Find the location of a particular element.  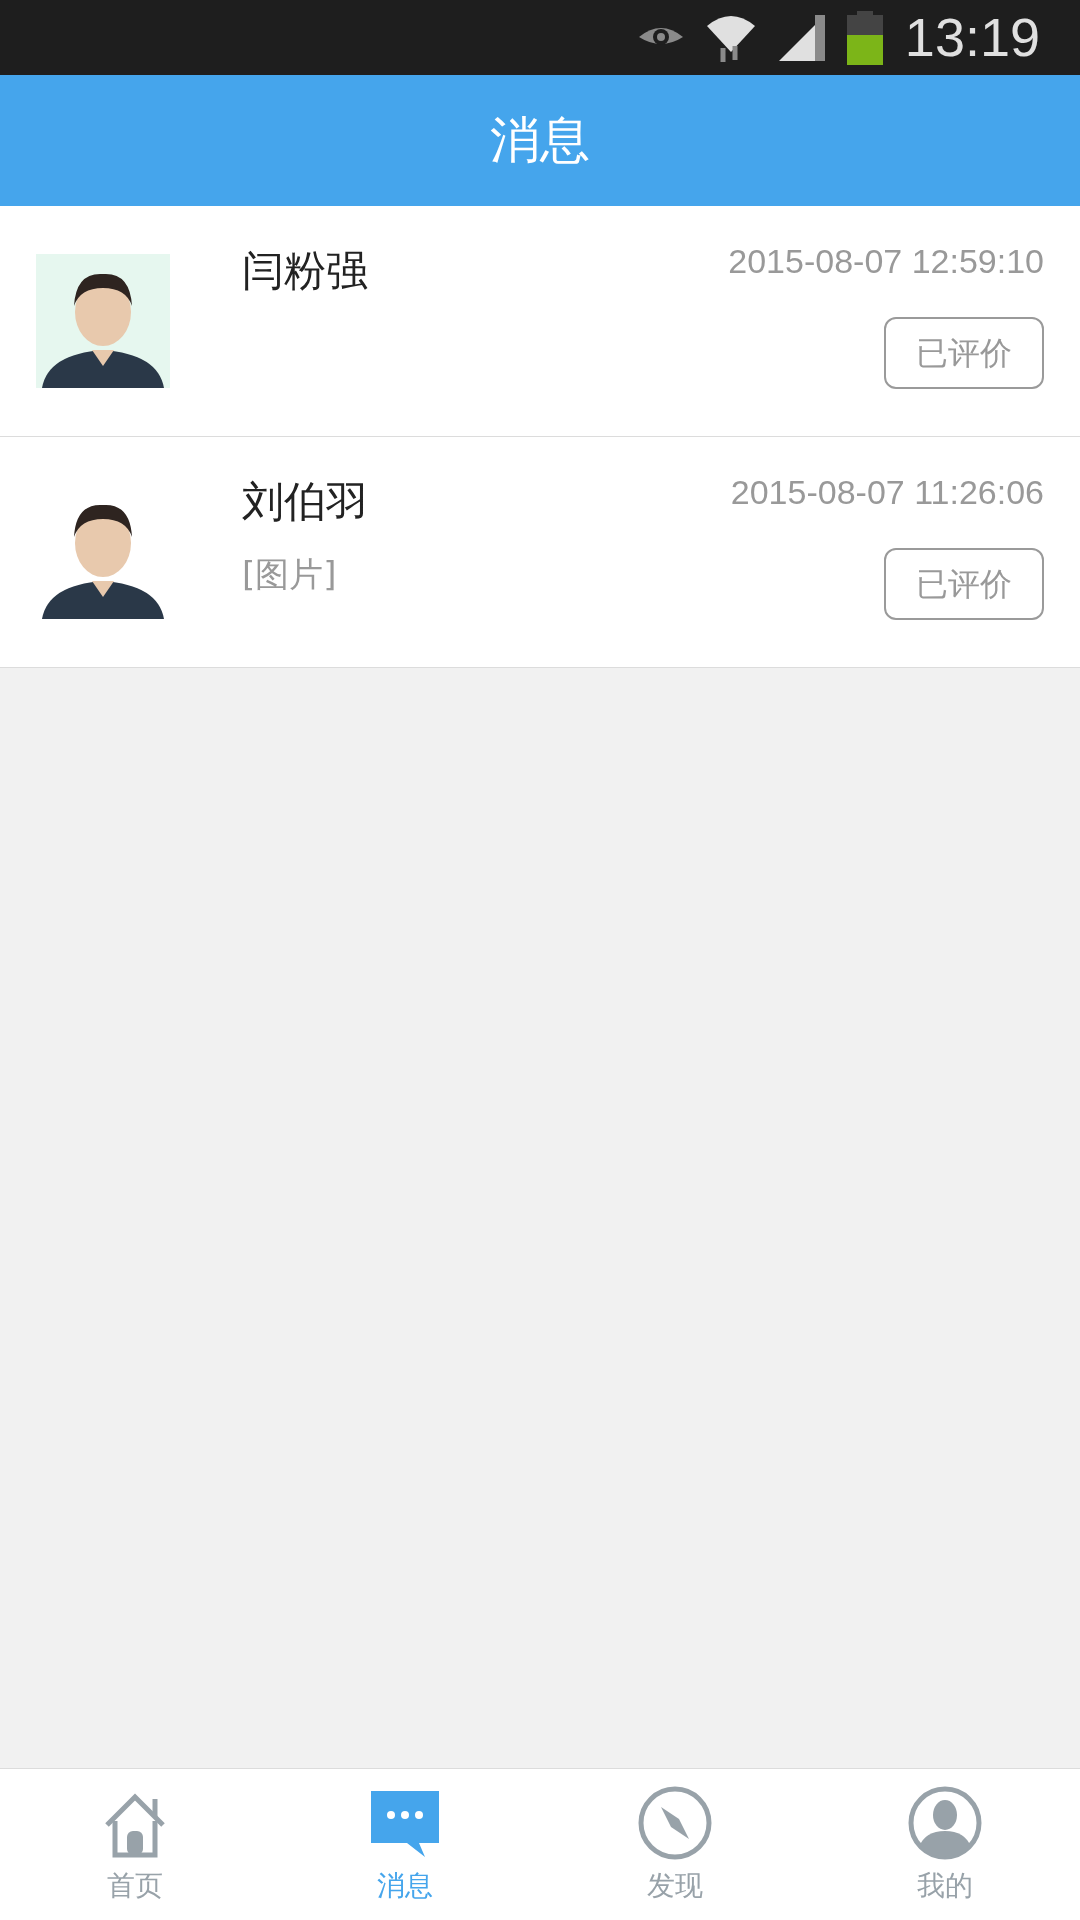

profile-icon is located at coordinates (945, 1823).